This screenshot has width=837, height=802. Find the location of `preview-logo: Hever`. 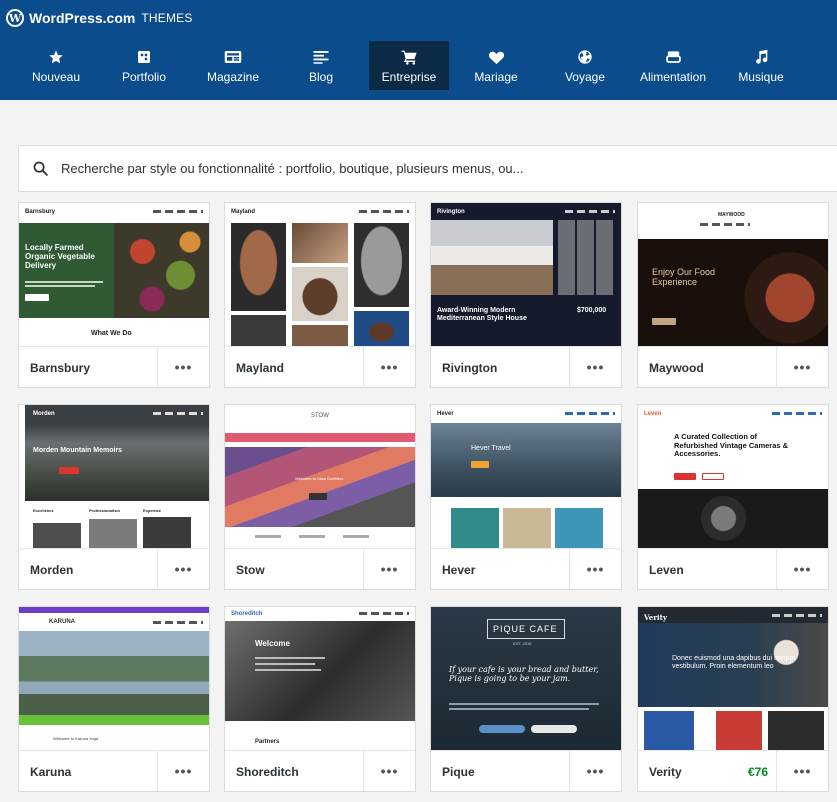

preview-logo: Hever is located at coordinates (445, 414).